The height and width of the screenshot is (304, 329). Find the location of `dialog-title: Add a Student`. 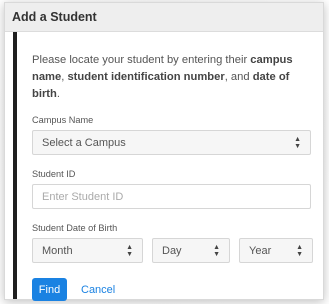

dialog-title: Add a Student is located at coordinates (54, 17).